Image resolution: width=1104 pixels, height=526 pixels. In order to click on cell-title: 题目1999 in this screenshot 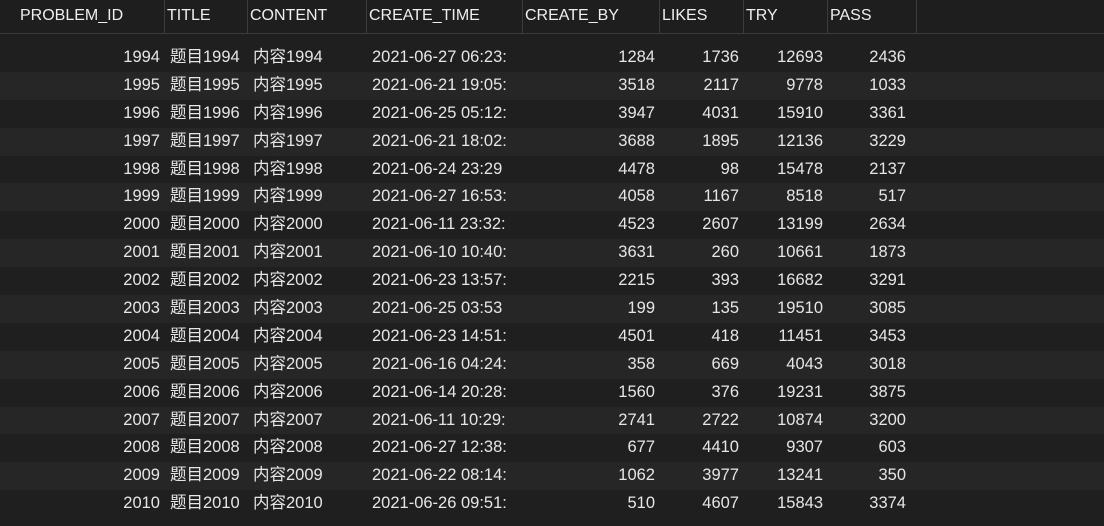, I will do `click(210, 197)`.